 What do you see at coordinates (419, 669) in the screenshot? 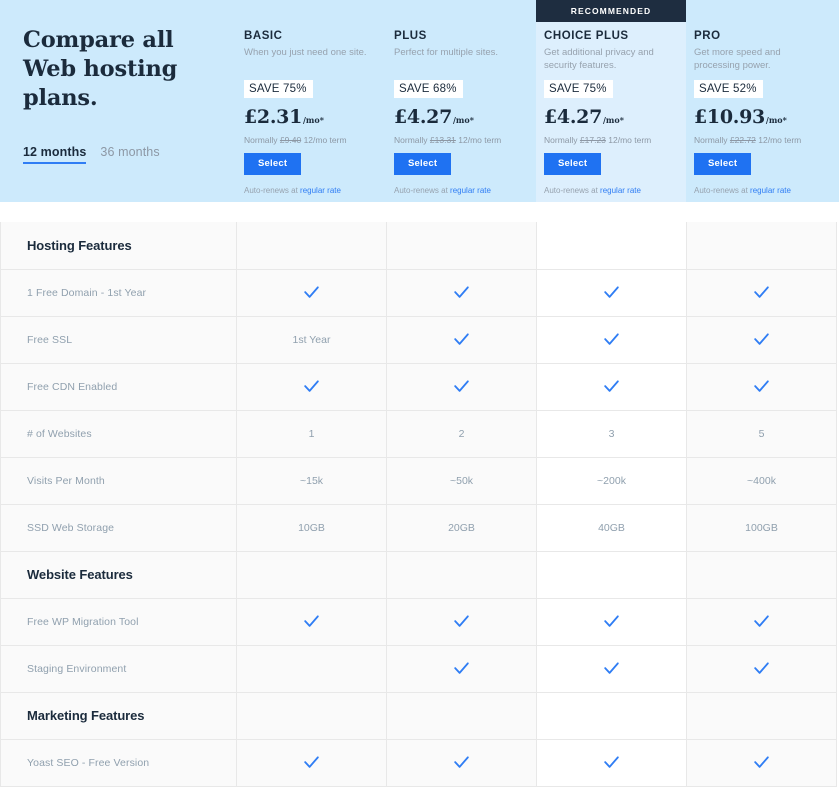
I see `table-row: Staging Environment` at bounding box center [419, 669].